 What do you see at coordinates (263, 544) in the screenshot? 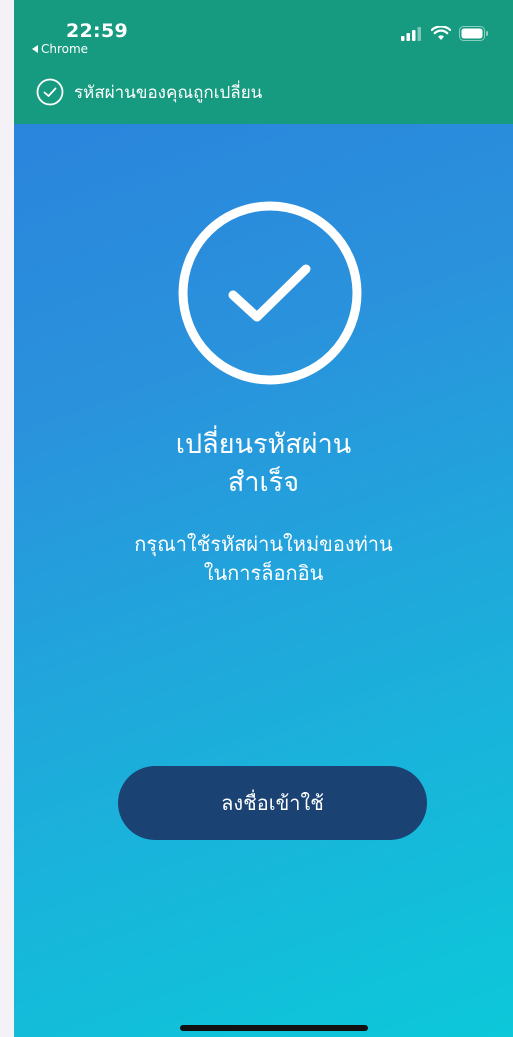
I see `success-message-line1: กรุณาใช้รหัสผ่านใหม่ของท่าน` at bounding box center [263, 544].